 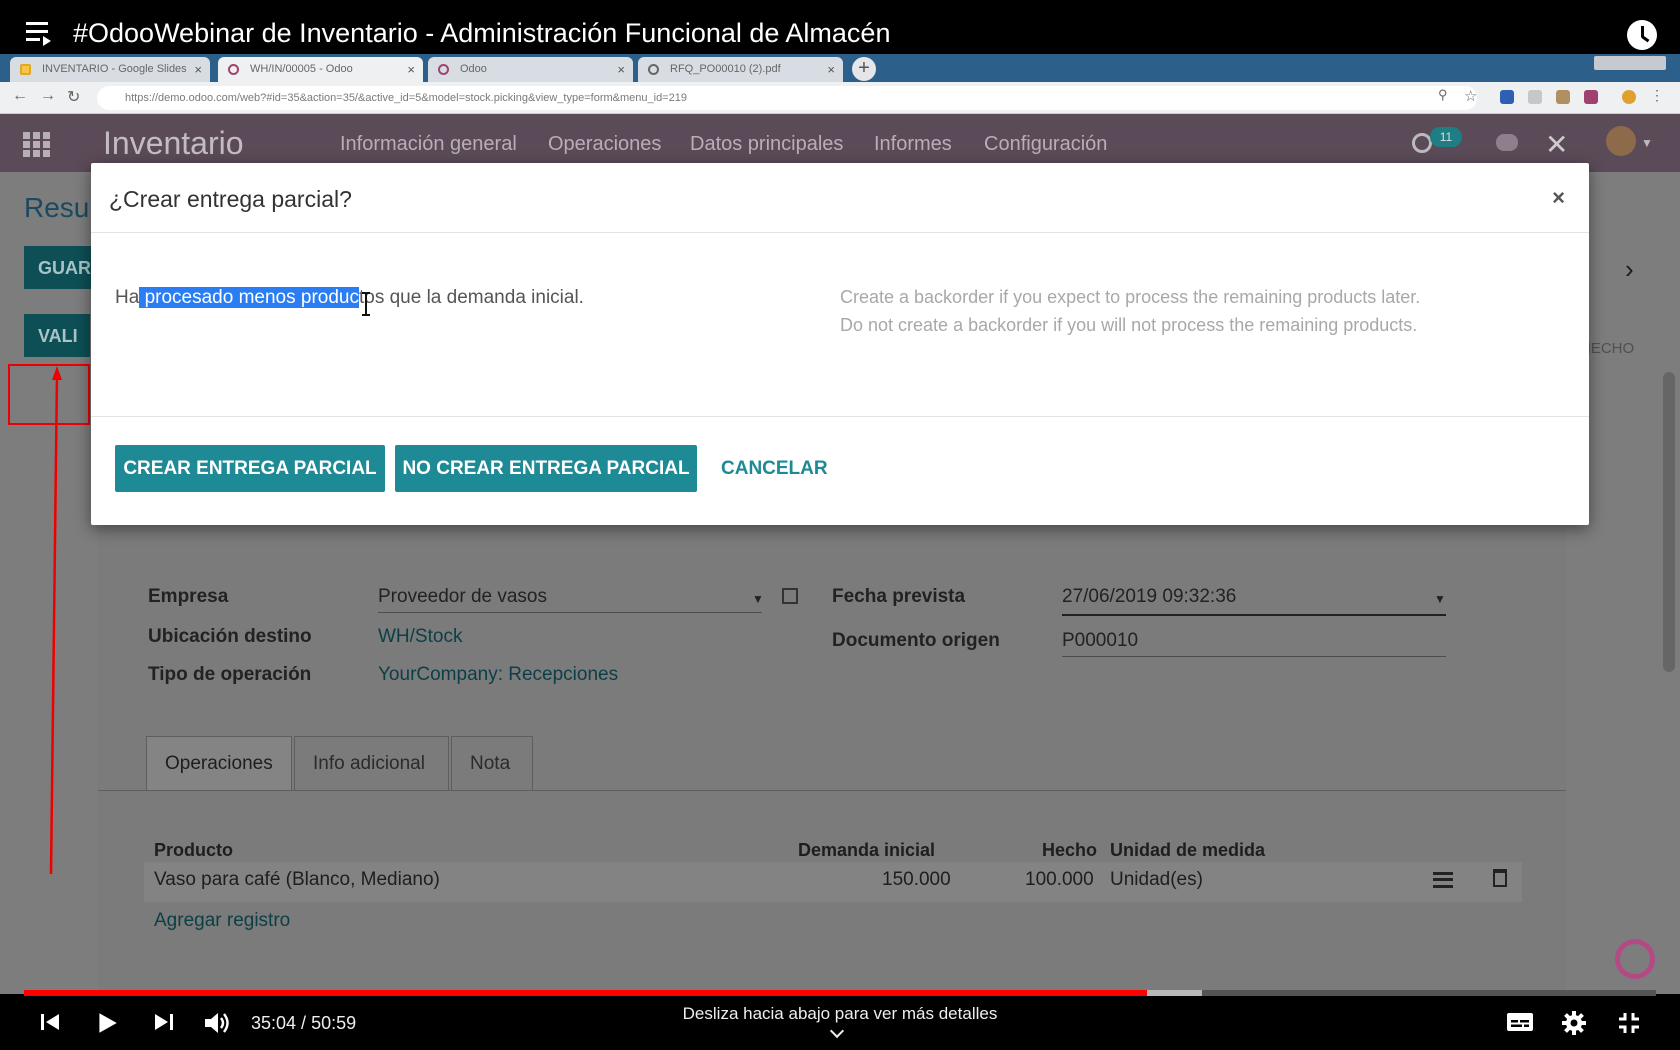 What do you see at coordinates (471, 297) in the screenshot?
I see `message-text: tos que la demanda inicial.` at bounding box center [471, 297].